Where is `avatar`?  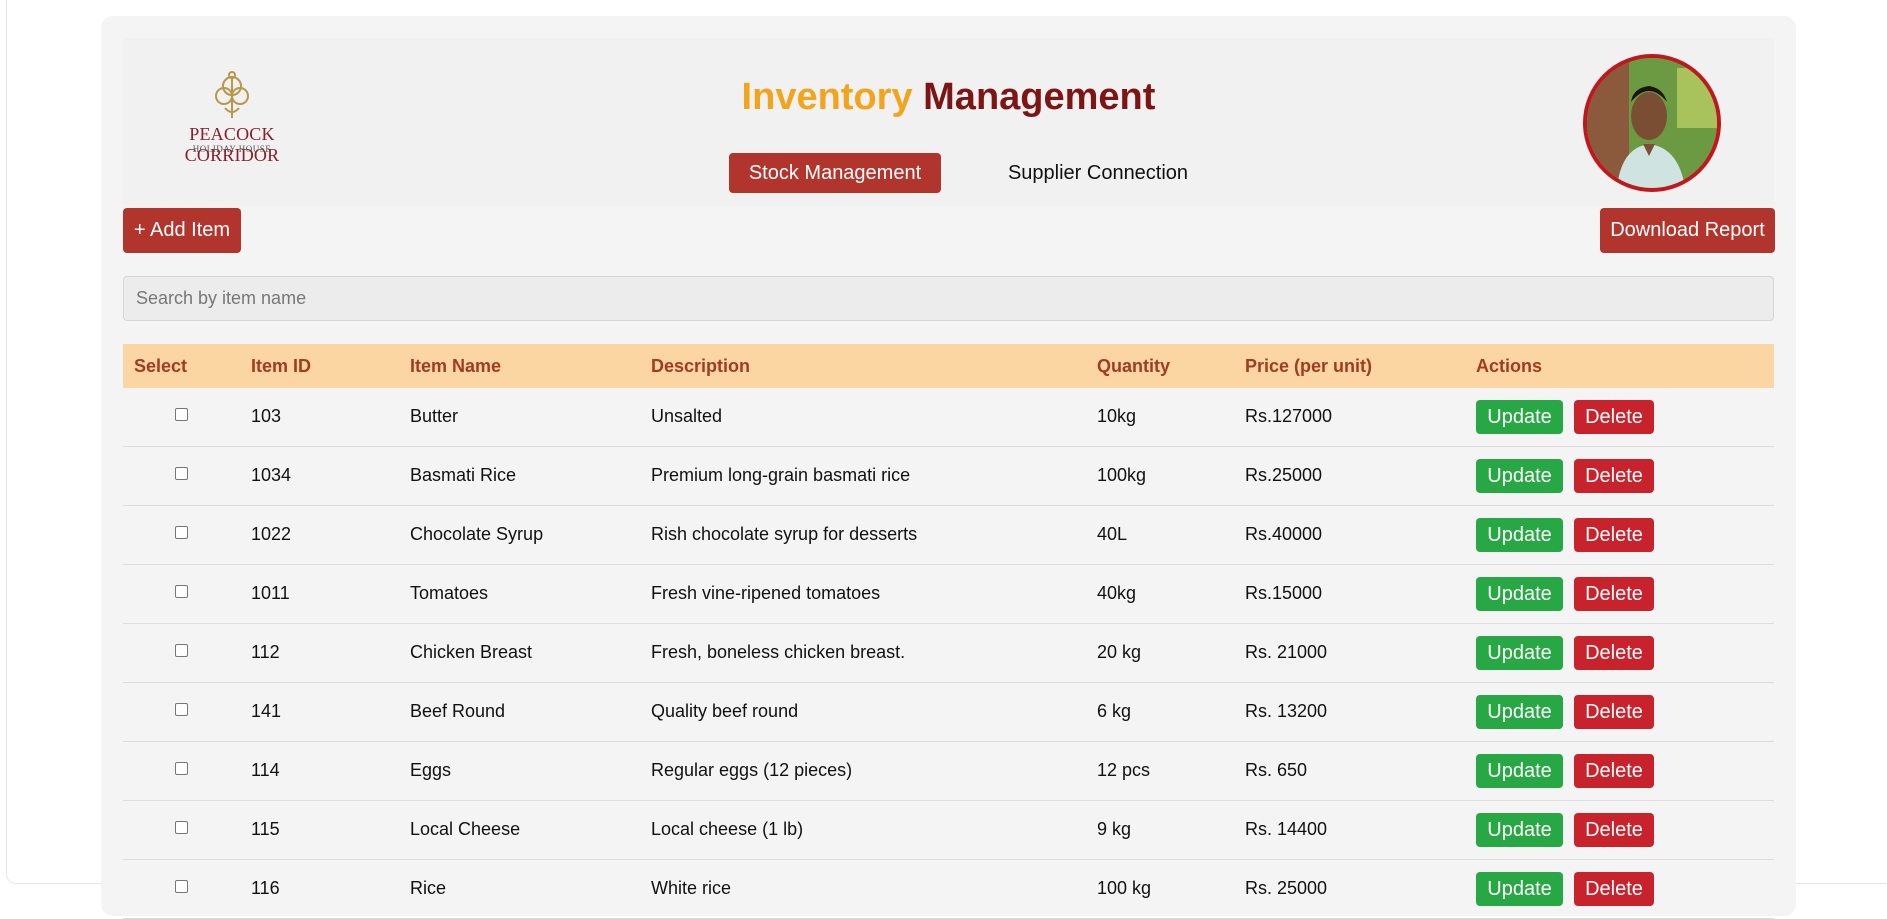
avatar is located at coordinates (1652, 123).